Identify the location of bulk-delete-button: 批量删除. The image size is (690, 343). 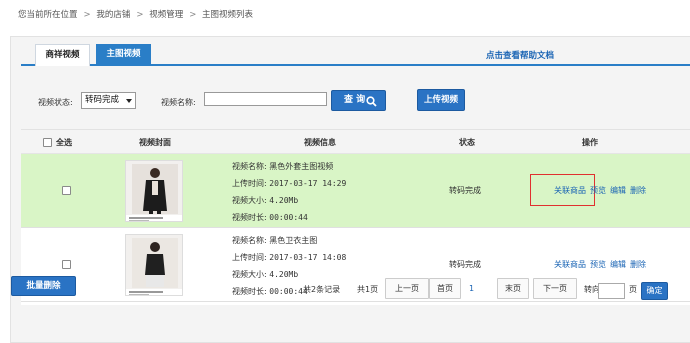
(43, 286).